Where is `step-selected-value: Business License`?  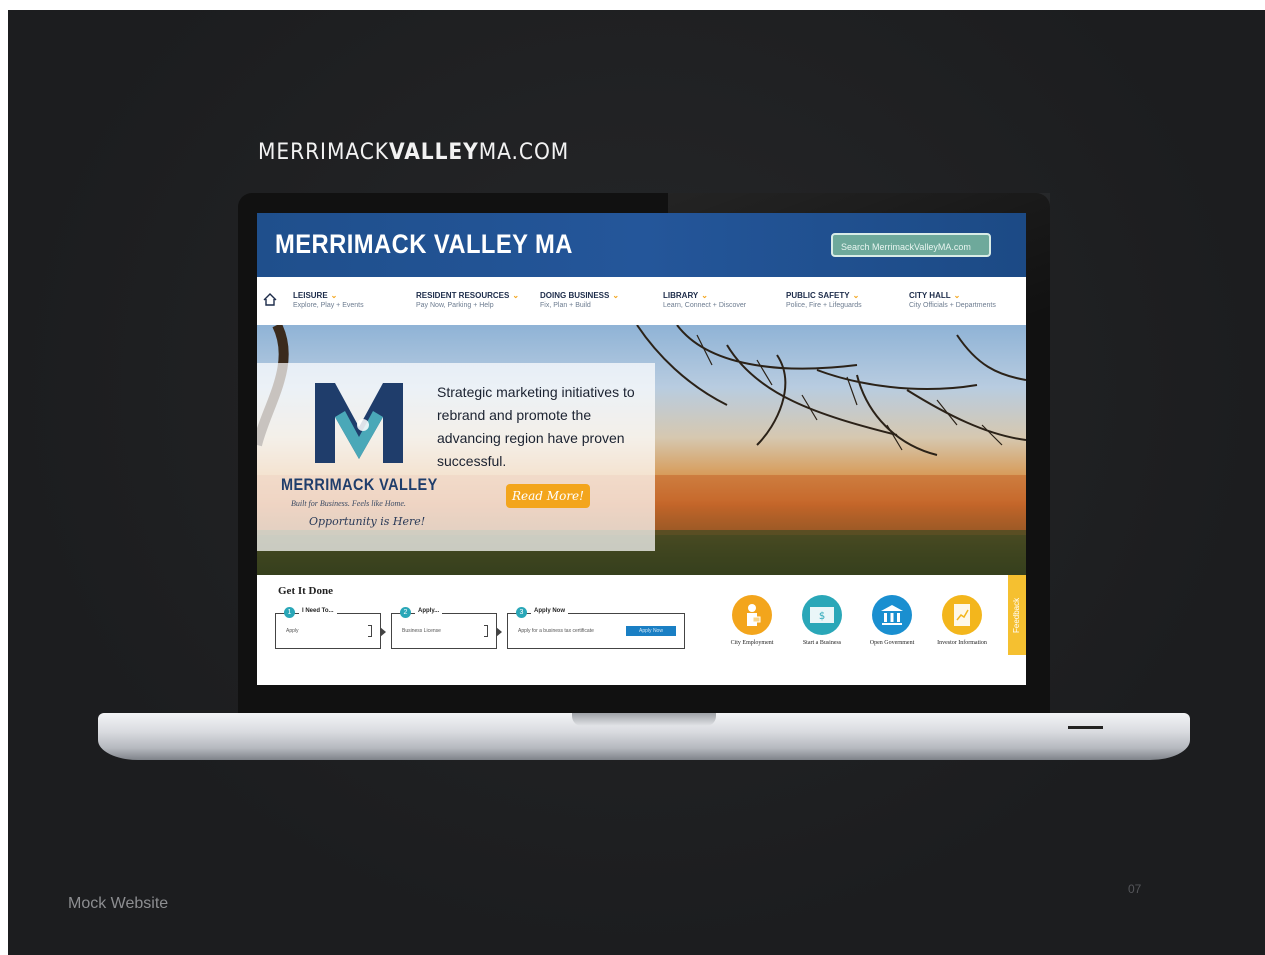 step-selected-value: Business License is located at coordinates (421, 631).